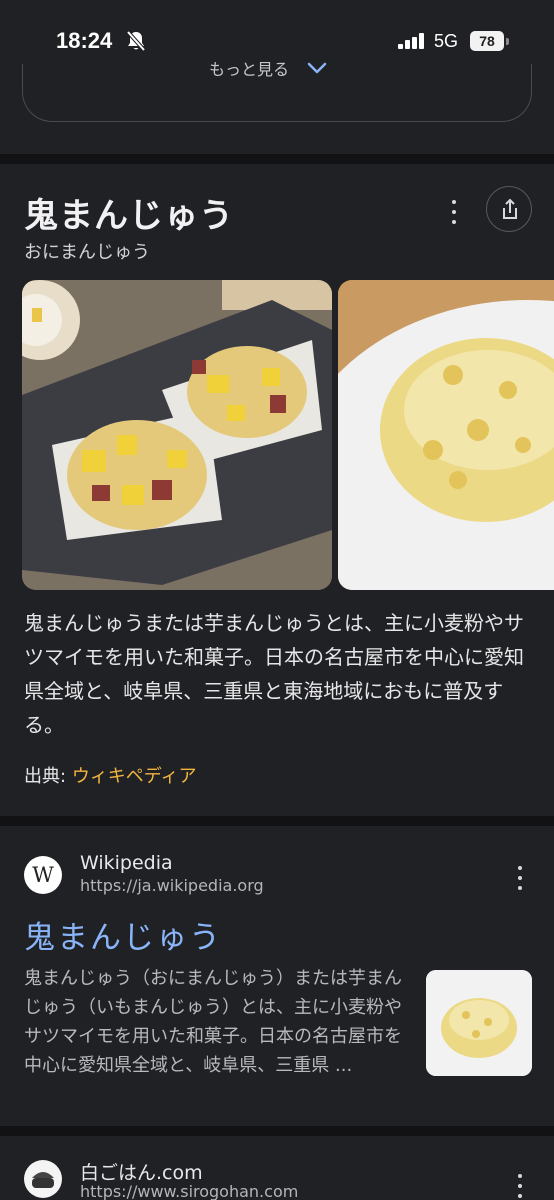 Image resolution: width=554 pixels, height=1200 pixels. I want to click on source-label: 出典:, so click(45, 776).